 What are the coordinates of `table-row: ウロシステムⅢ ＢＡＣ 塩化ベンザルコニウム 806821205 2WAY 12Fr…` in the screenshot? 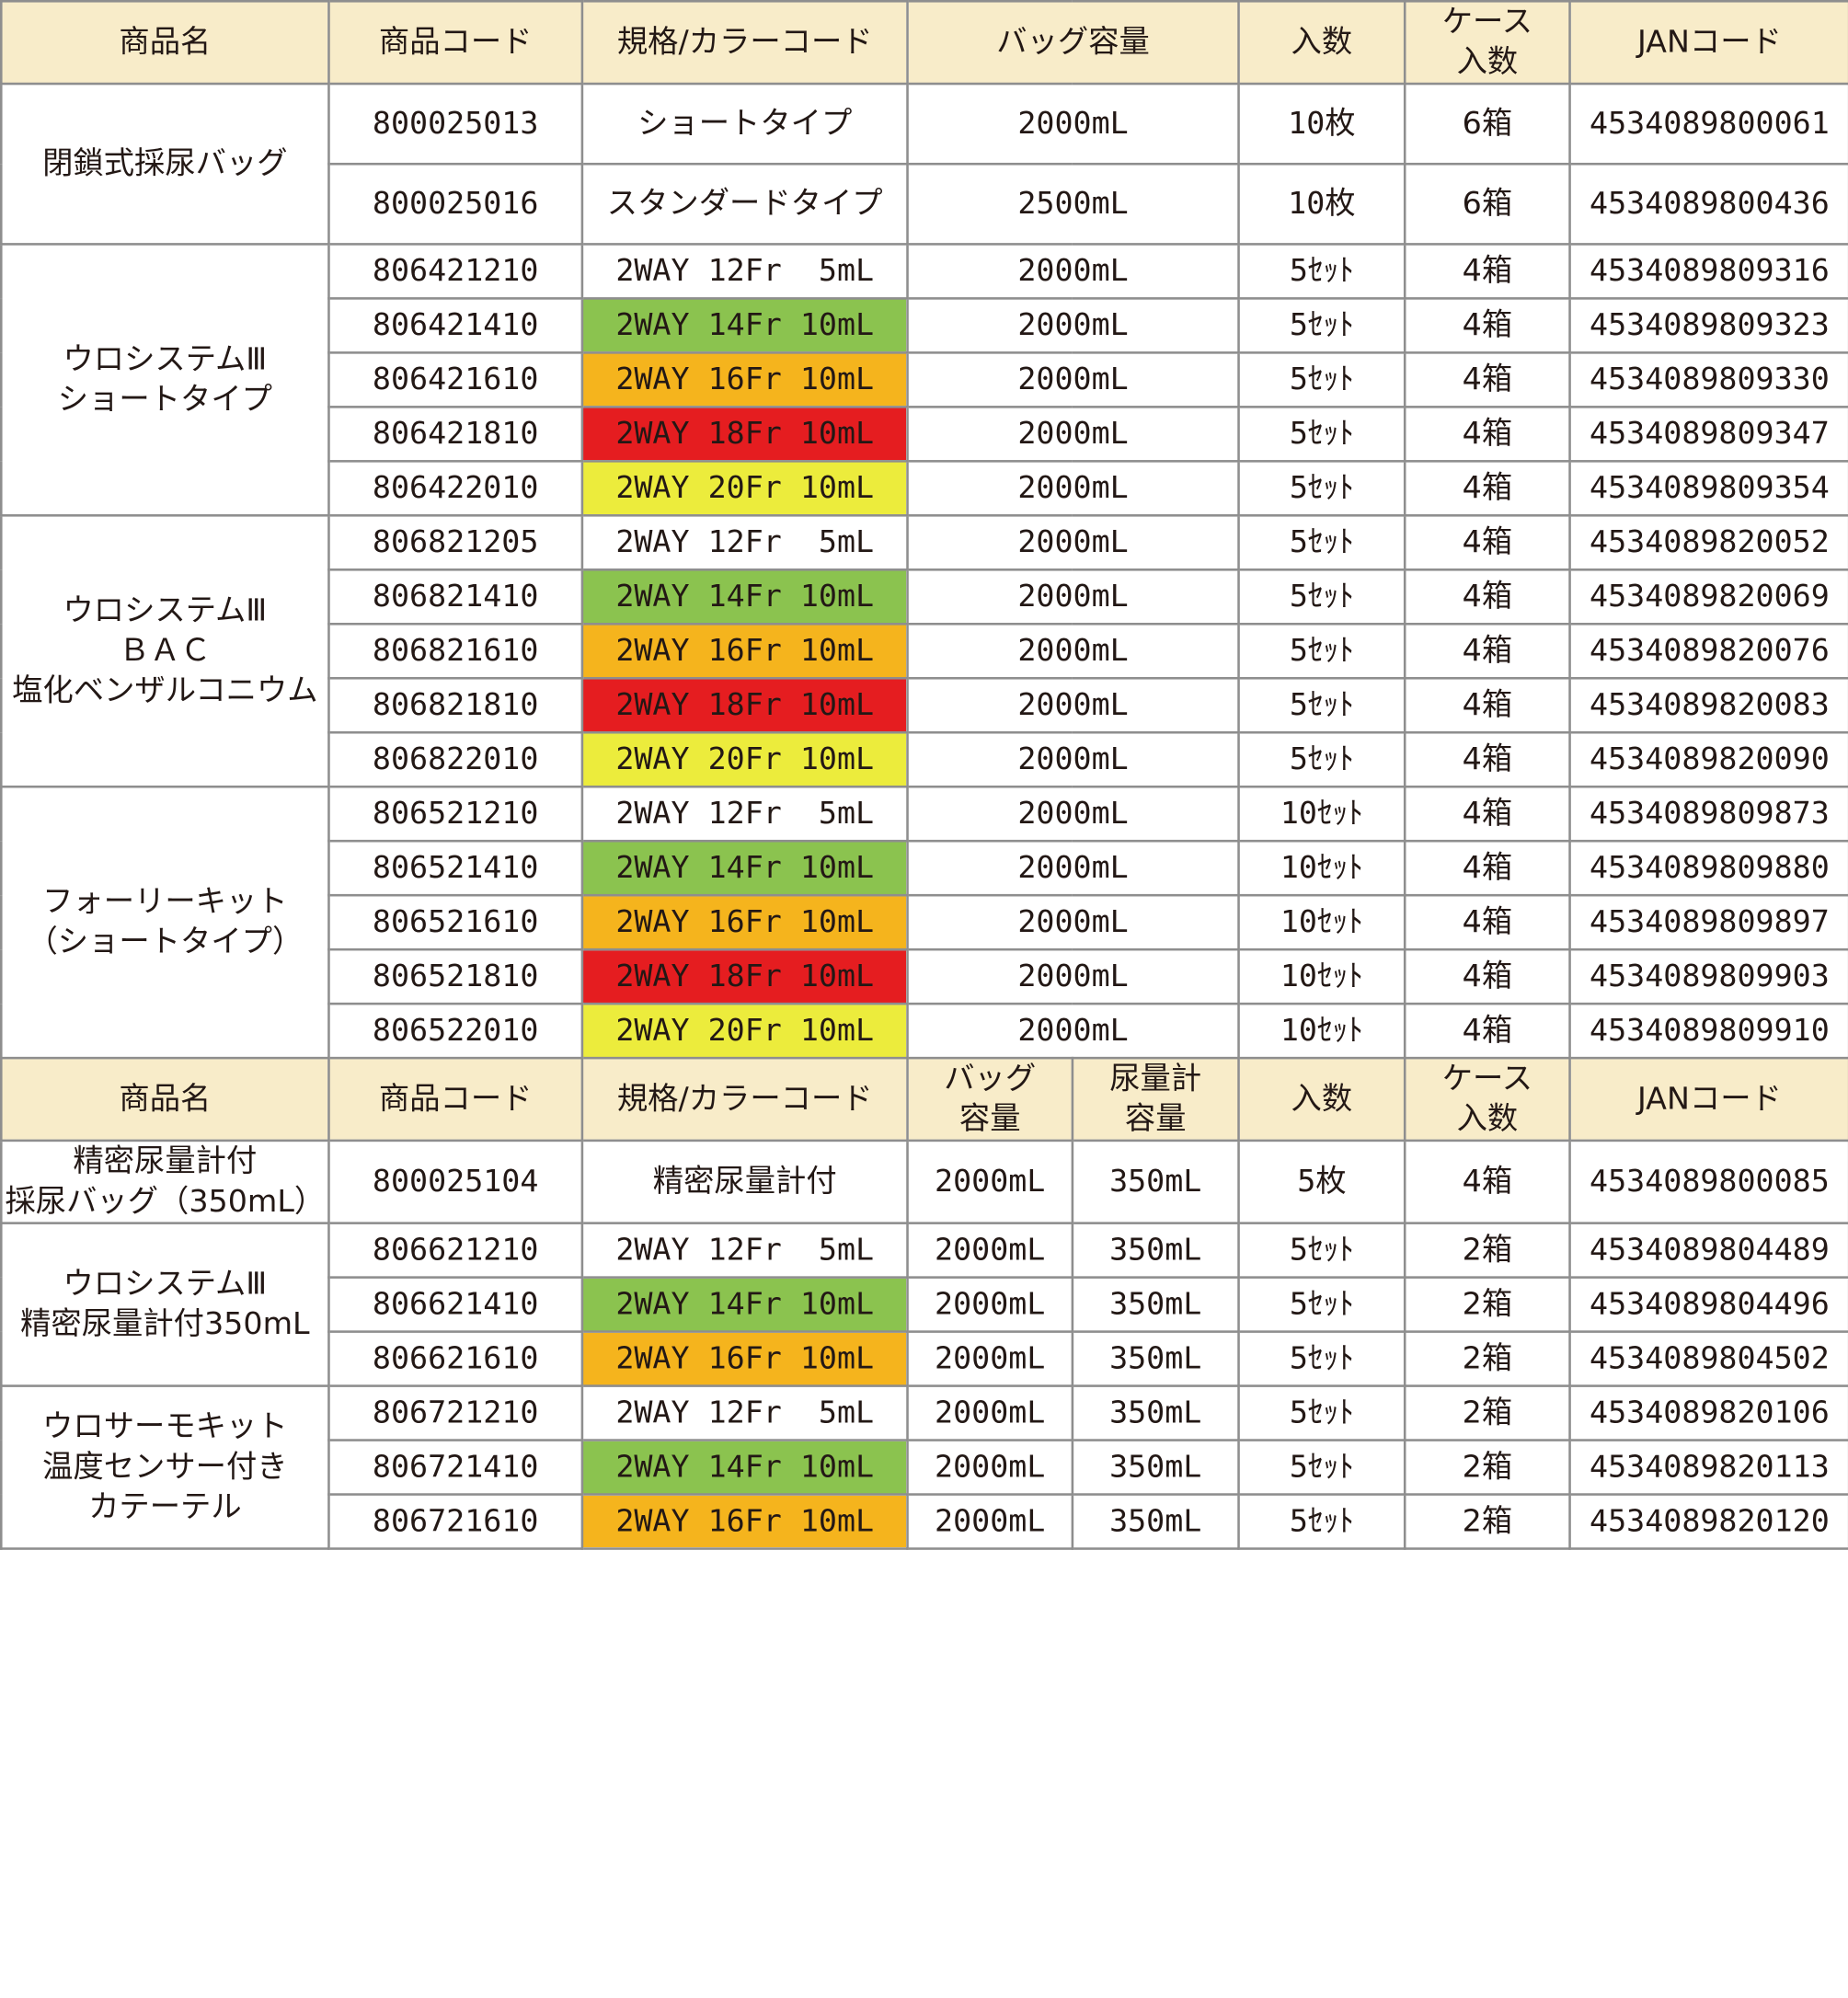 It's located at (924, 651).